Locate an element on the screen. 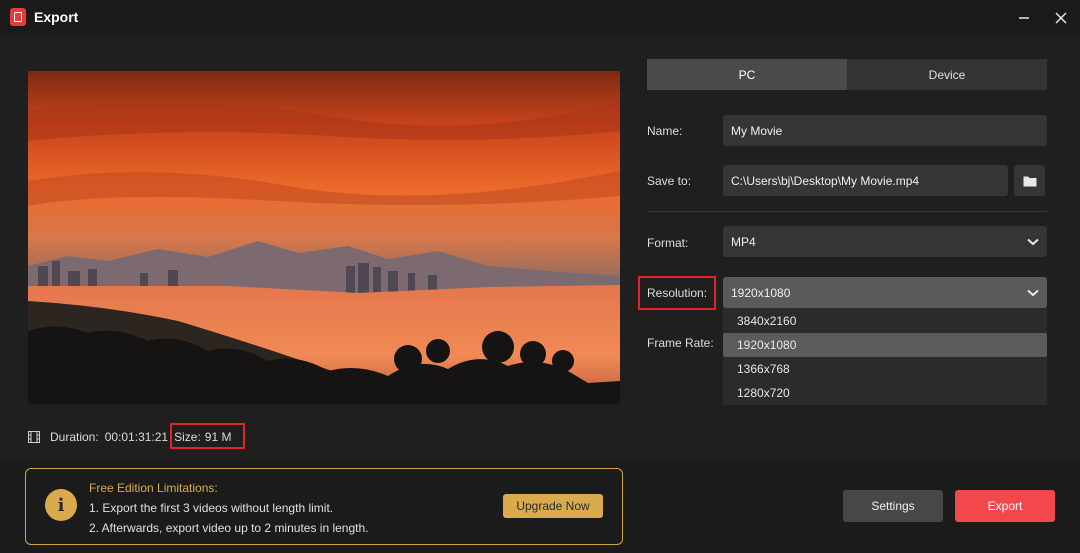  size-highlight-box is located at coordinates (207, 436).